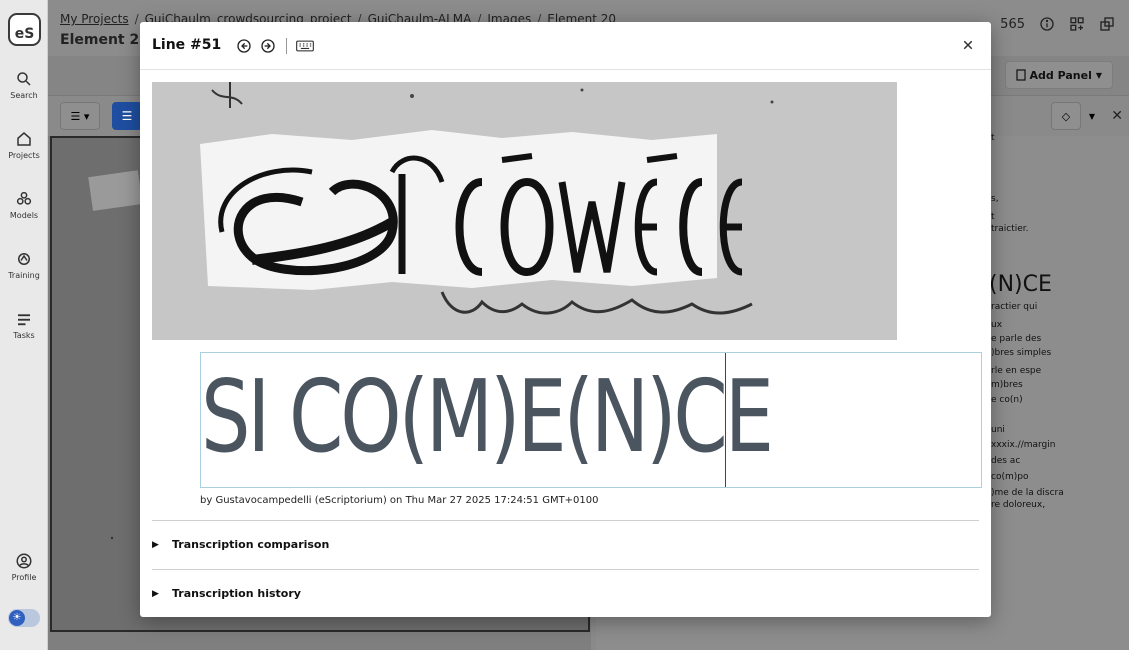 The image size is (1129, 650). Describe the element at coordinates (24, 155) in the screenshot. I see `sidebar-item-label: Projects` at that location.